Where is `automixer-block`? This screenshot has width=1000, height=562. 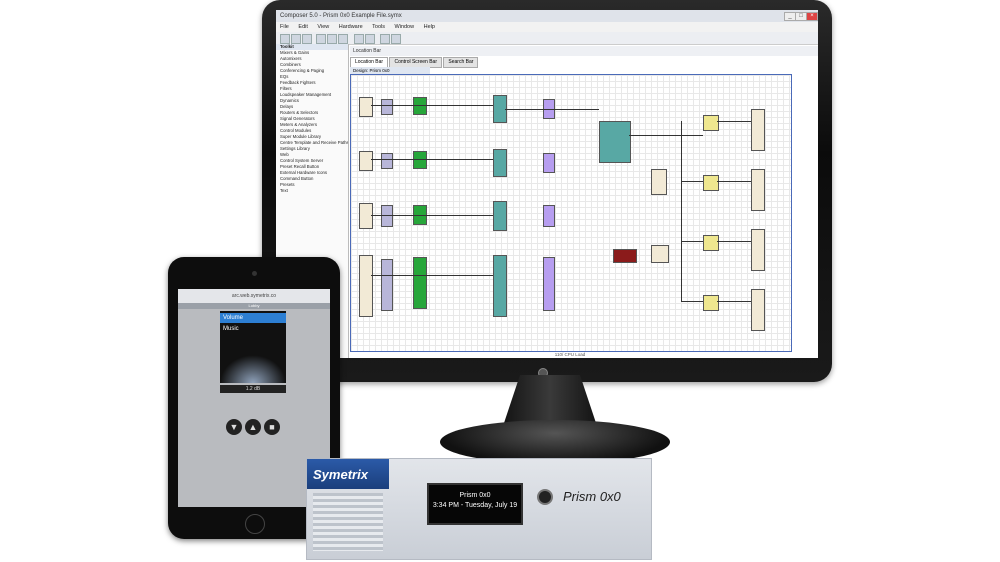 automixer-block is located at coordinates (615, 142).